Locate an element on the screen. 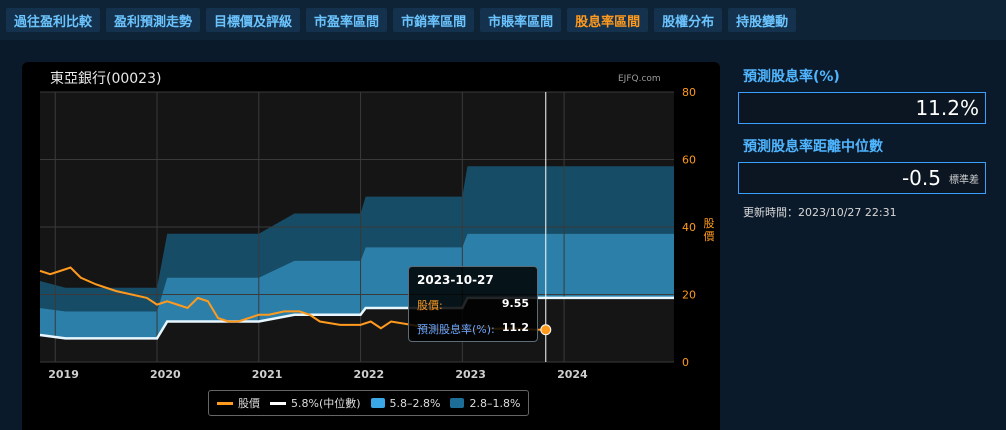  tab-5: 市賬率區間 is located at coordinates (521, 20).